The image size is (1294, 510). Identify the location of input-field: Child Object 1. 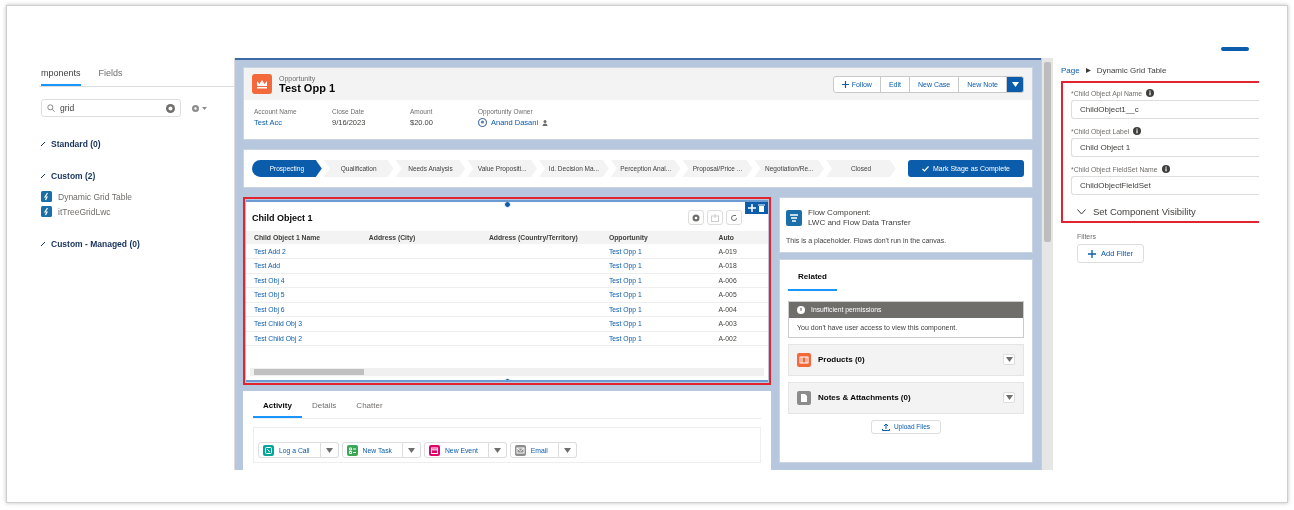
(1165, 147).